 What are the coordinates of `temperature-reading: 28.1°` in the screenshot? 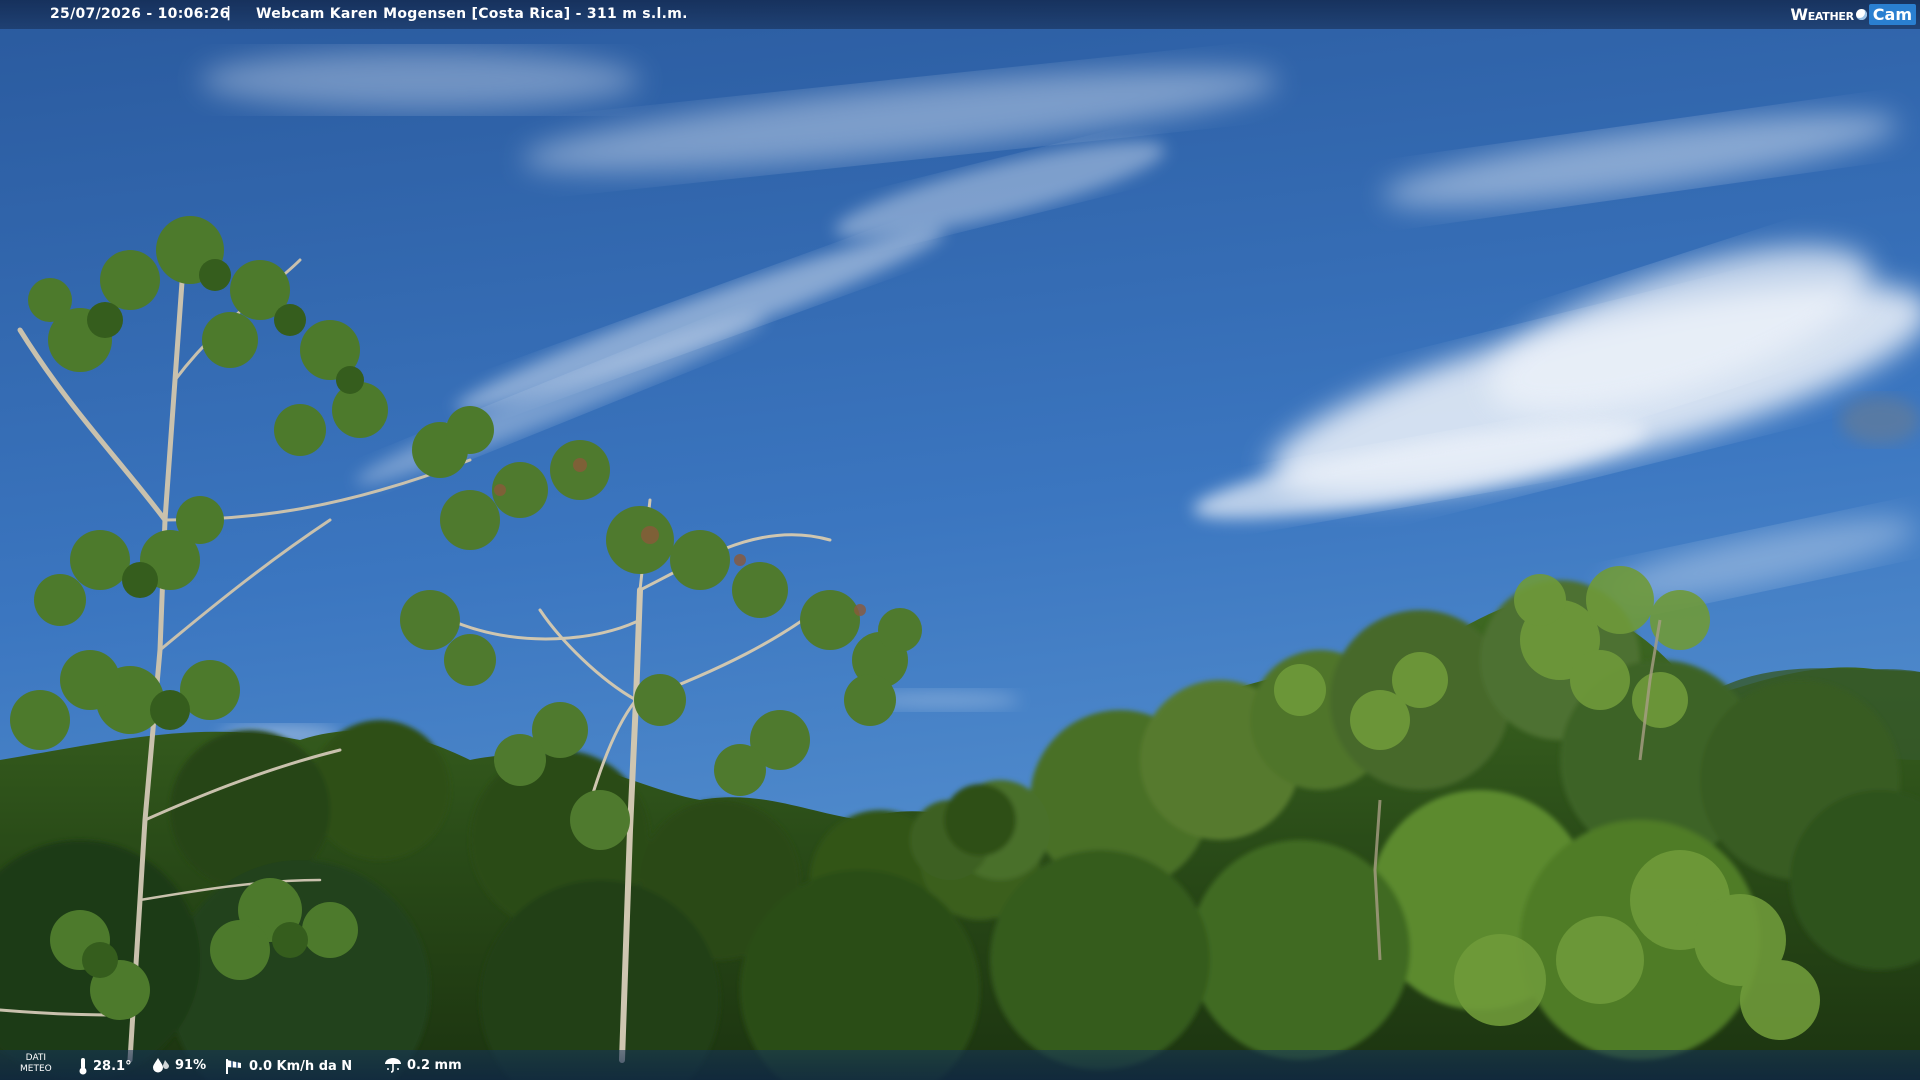 It's located at (105, 1066).